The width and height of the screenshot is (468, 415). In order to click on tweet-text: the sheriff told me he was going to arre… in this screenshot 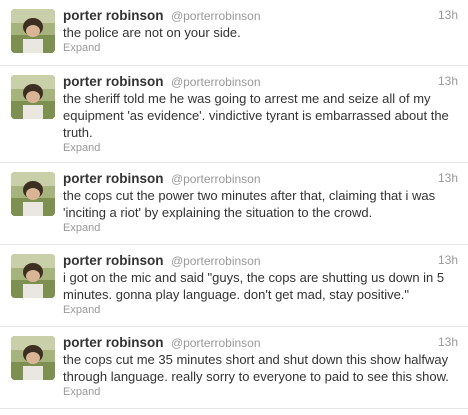, I will do `click(256, 115)`.